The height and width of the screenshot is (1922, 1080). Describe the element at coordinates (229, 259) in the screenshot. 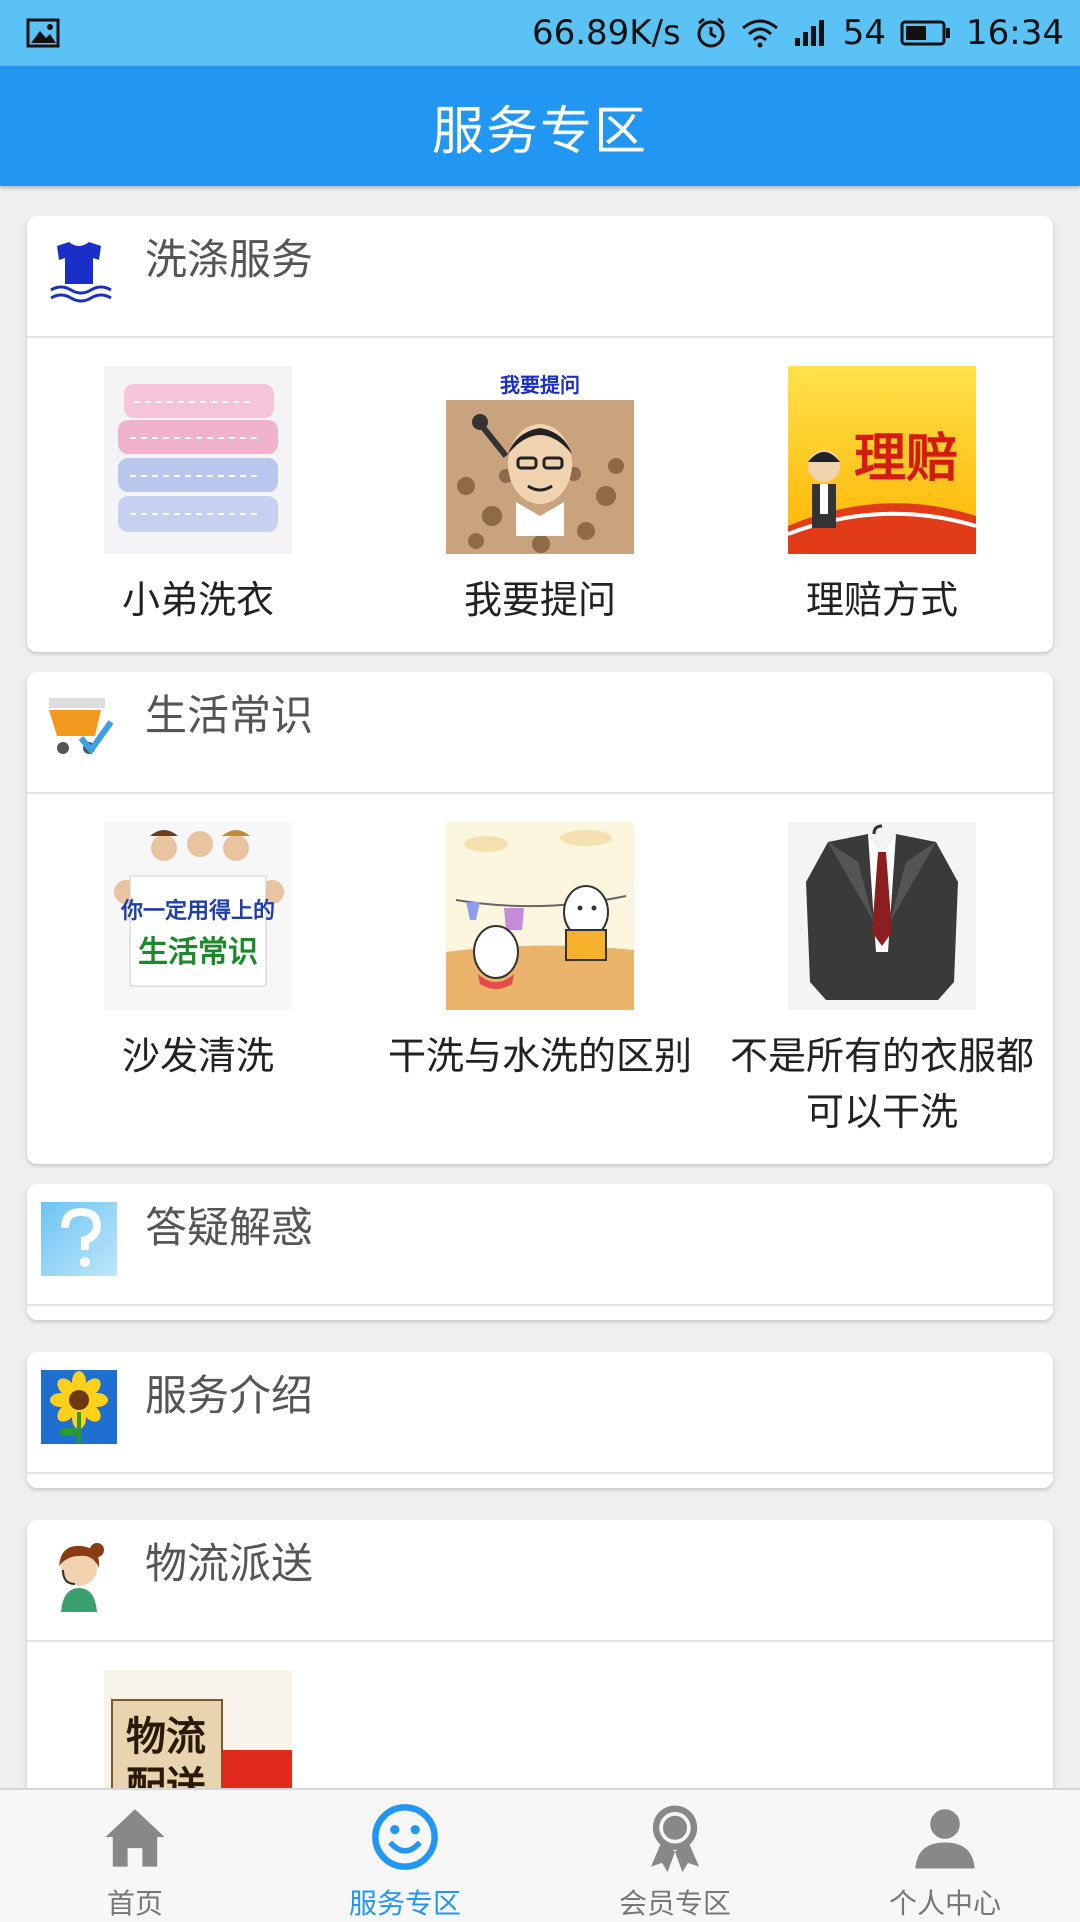

I see `section-title: 洗涤服务` at that location.